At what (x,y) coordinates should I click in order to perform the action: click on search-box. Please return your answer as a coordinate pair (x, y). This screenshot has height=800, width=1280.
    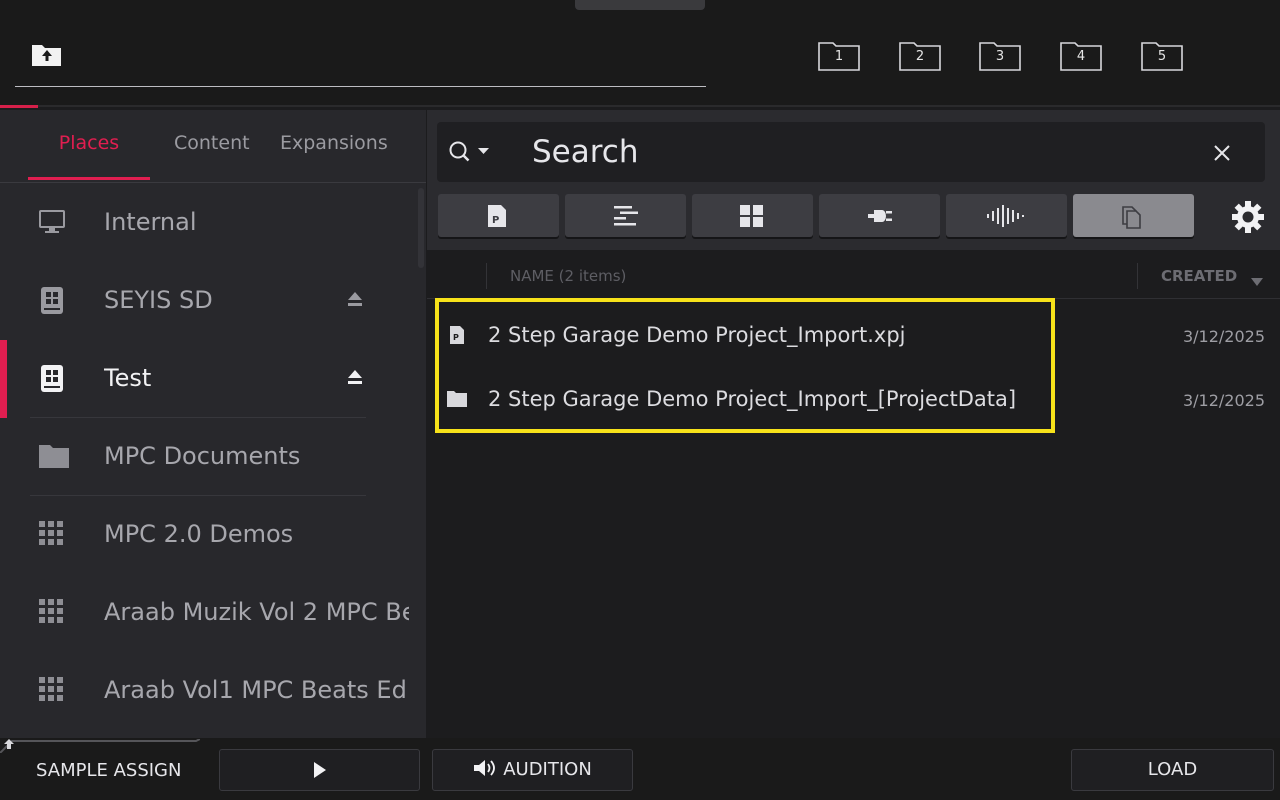
    Looking at the image, I should click on (851, 152).